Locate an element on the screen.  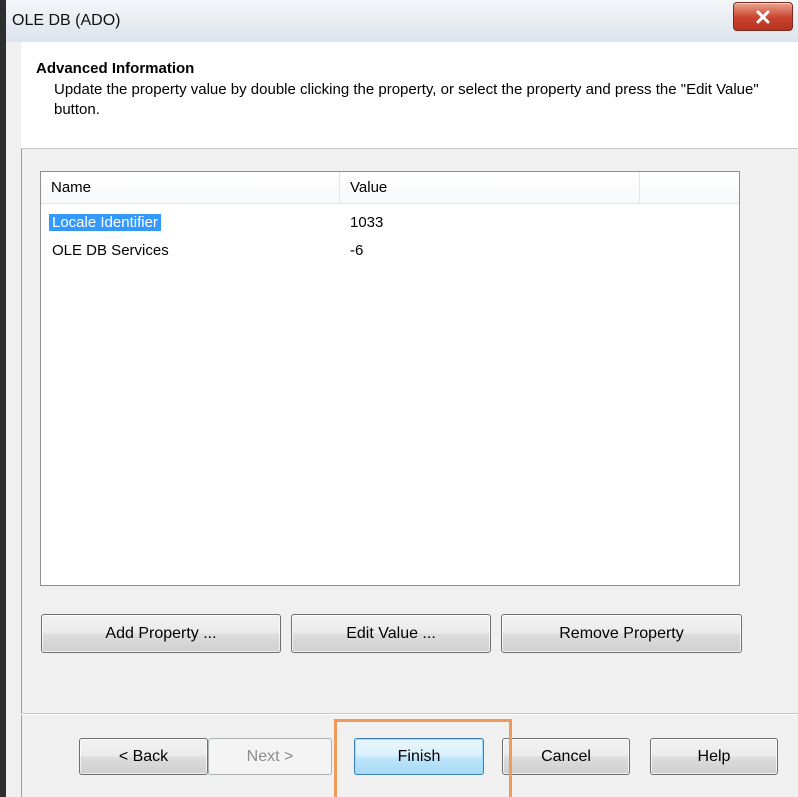
close-icon is located at coordinates (763, 16).